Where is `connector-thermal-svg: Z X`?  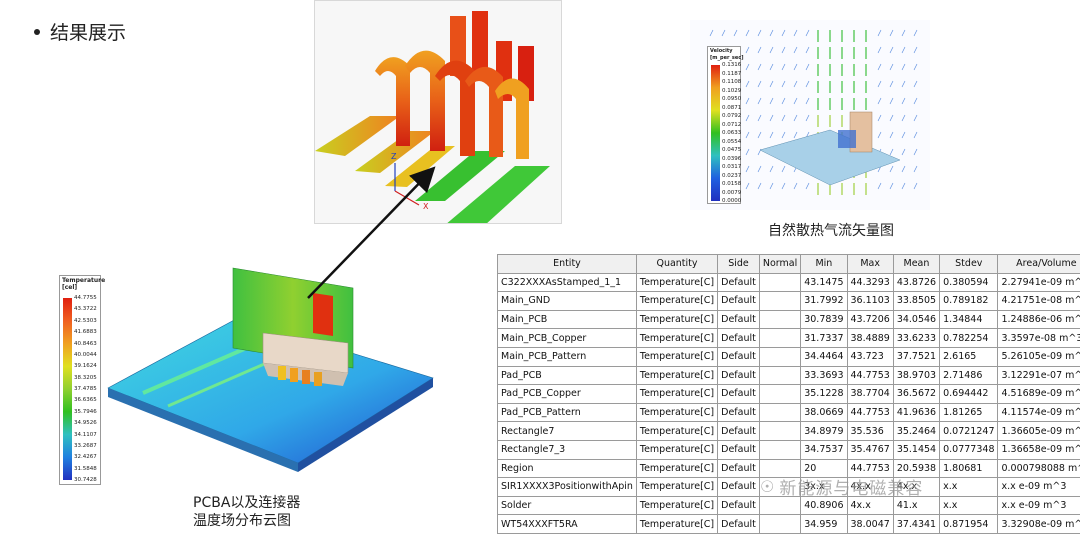
connector-thermal-svg: Z X is located at coordinates (432, 117).